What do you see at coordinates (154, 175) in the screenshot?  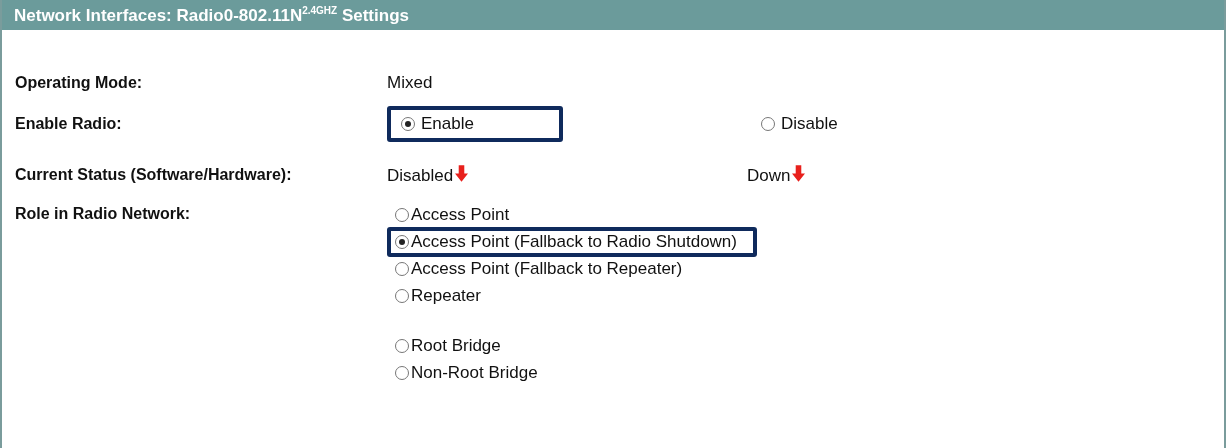 I see `field-label: Current Status (Software/Hardware):` at bounding box center [154, 175].